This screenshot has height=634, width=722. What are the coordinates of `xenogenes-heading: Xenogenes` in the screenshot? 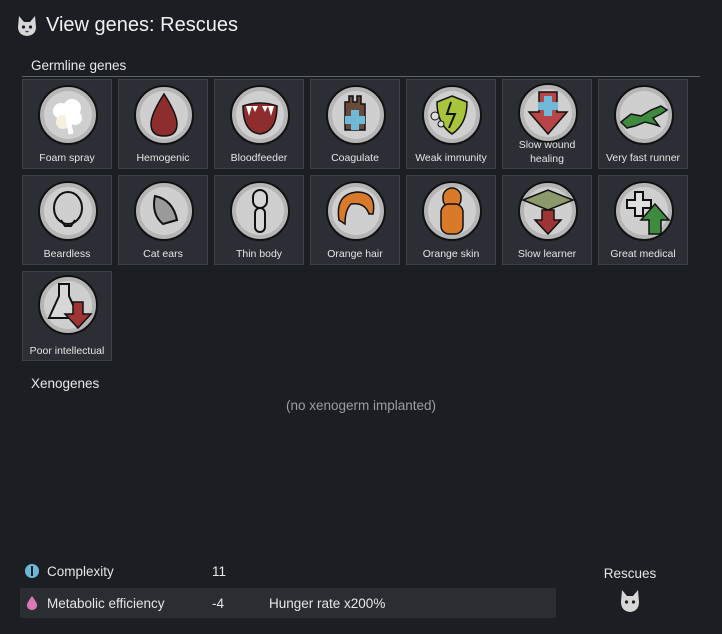 It's located at (65, 383).